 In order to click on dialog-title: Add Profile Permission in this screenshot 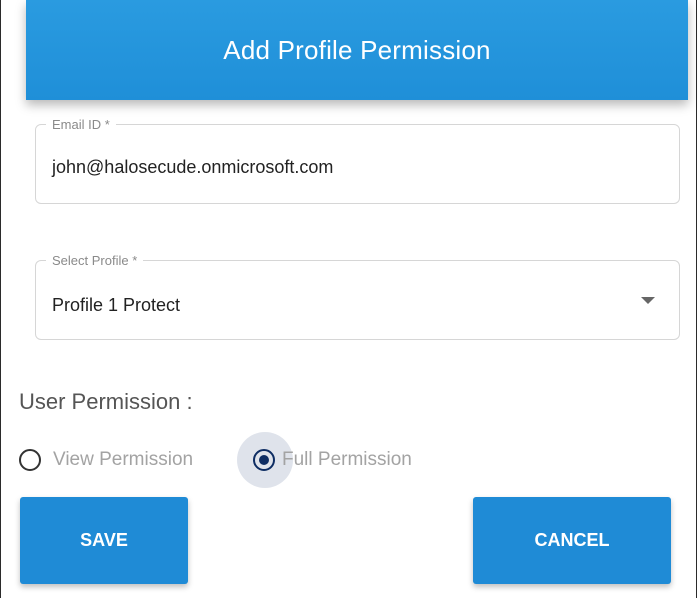, I will do `click(357, 49)`.